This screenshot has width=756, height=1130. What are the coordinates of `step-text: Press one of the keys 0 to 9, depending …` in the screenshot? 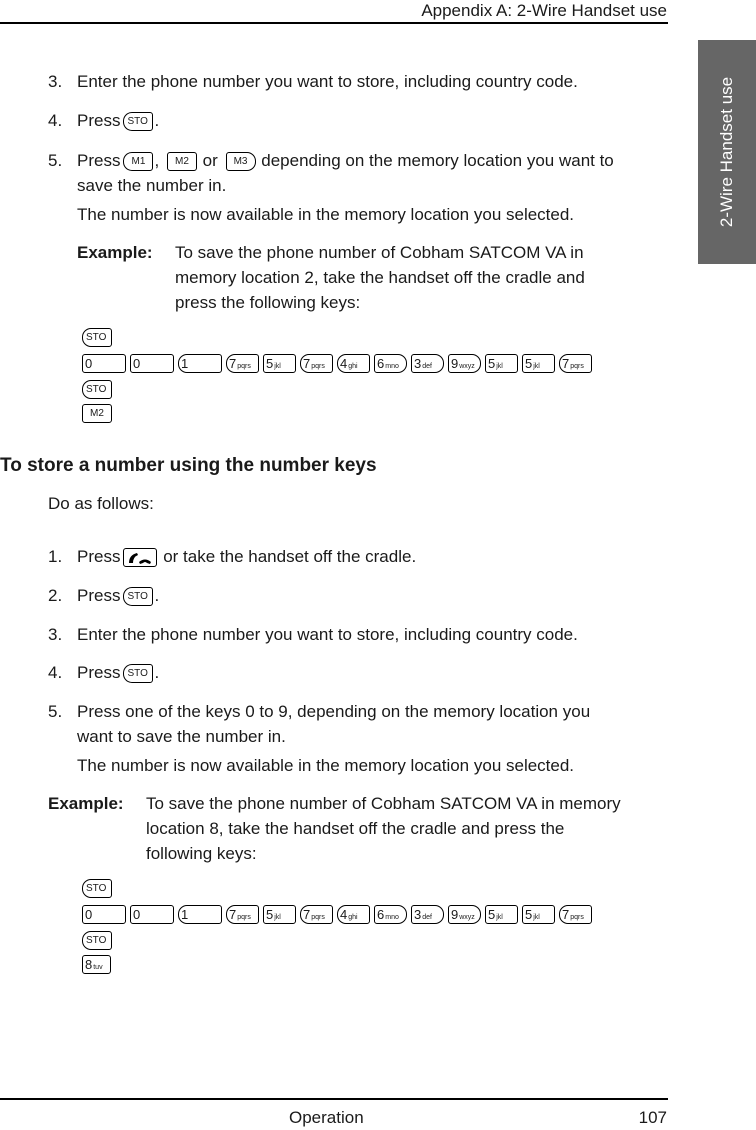 It's located at (372, 724).